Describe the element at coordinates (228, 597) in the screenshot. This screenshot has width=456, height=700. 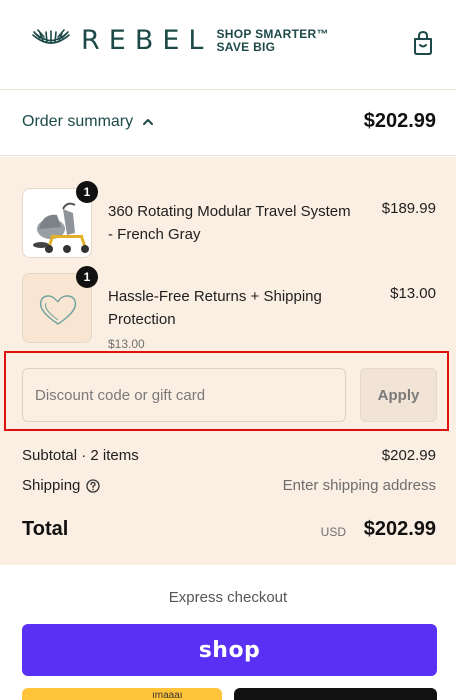
I see `express-checkout-label: Express checkout` at that location.